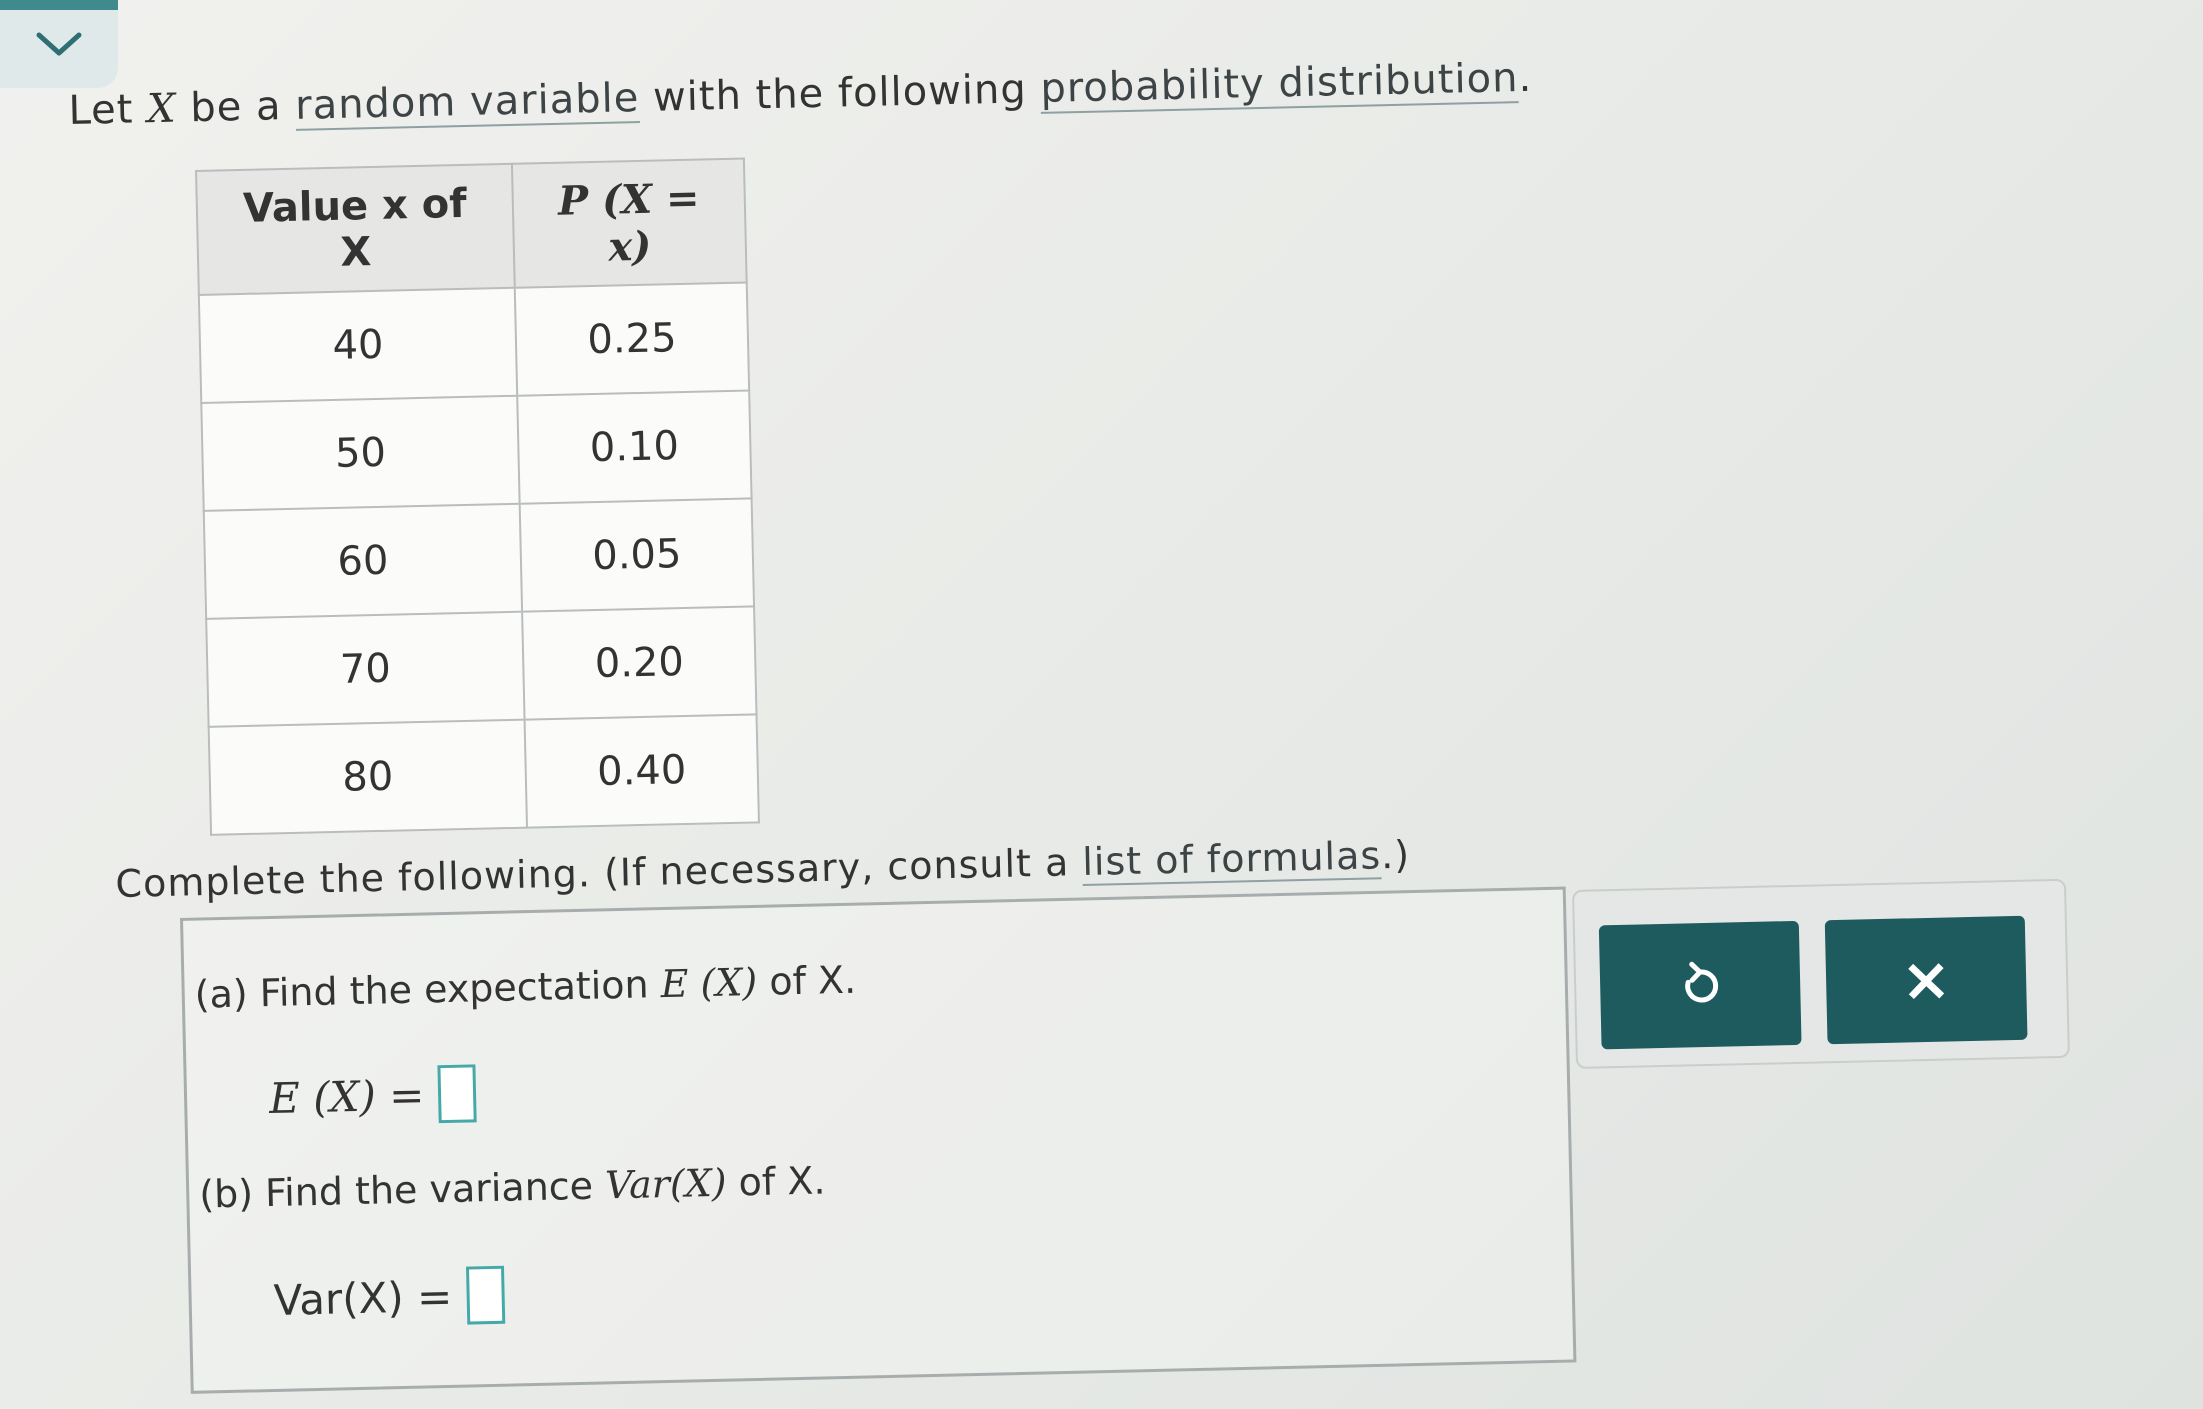  I want to click on expectation-label: E (X) =, so click(346, 1096).